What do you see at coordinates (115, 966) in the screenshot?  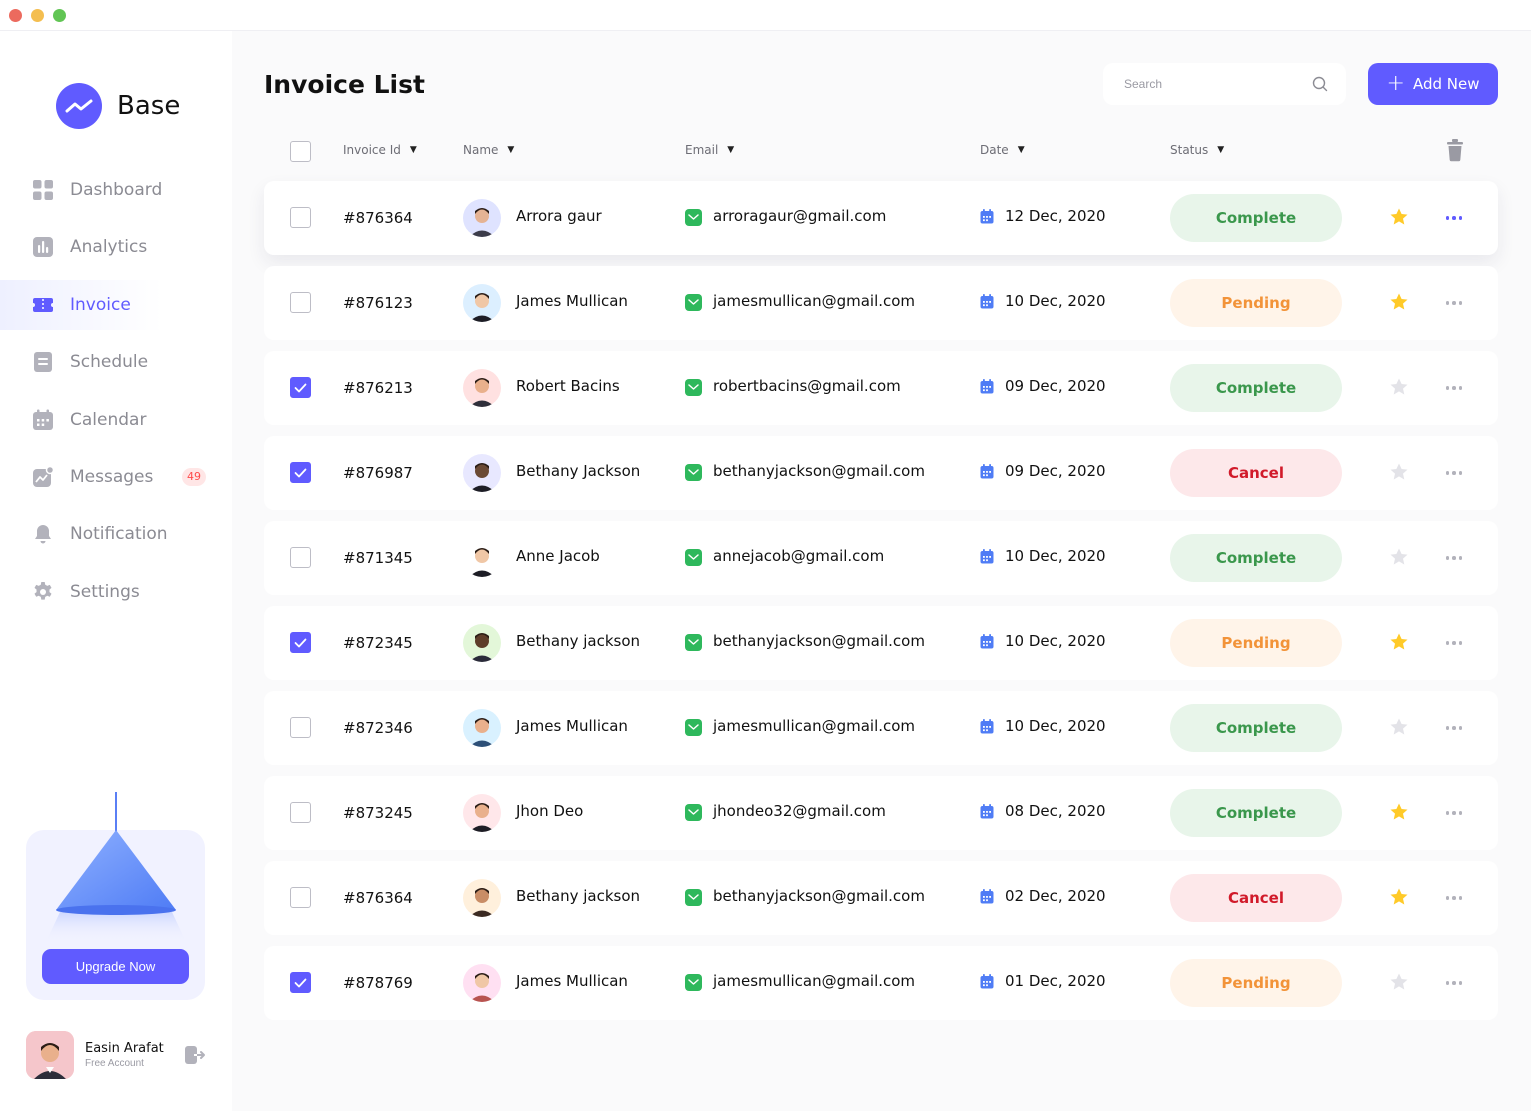 I see `upgrade-now-button: Upgrade Now` at bounding box center [115, 966].